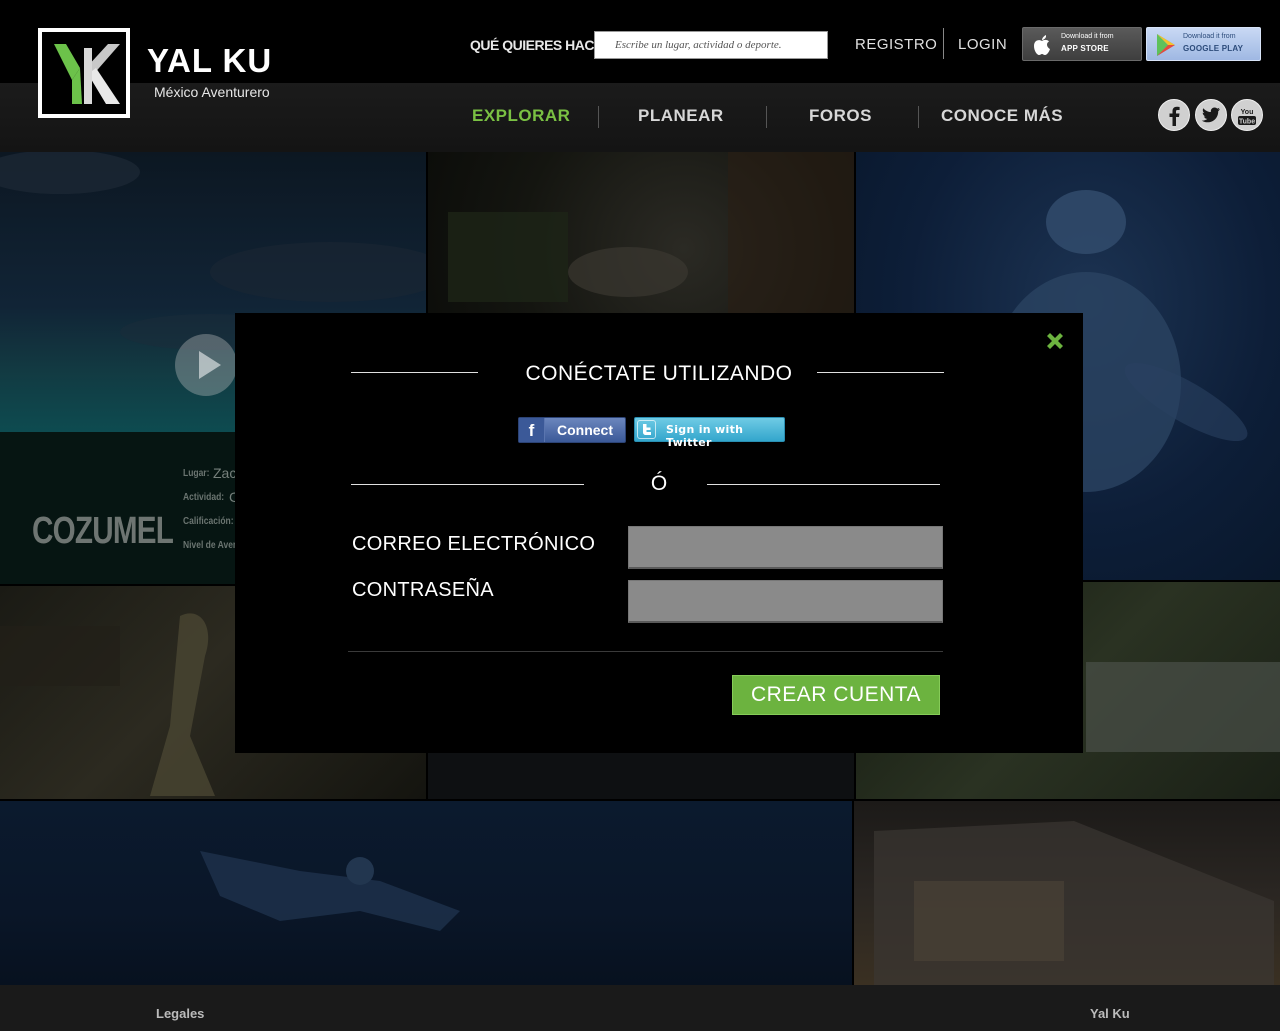 This screenshot has width=1280, height=1031. Describe the element at coordinates (1055, 341) in the screenshot. I see `close-icon` at that location.